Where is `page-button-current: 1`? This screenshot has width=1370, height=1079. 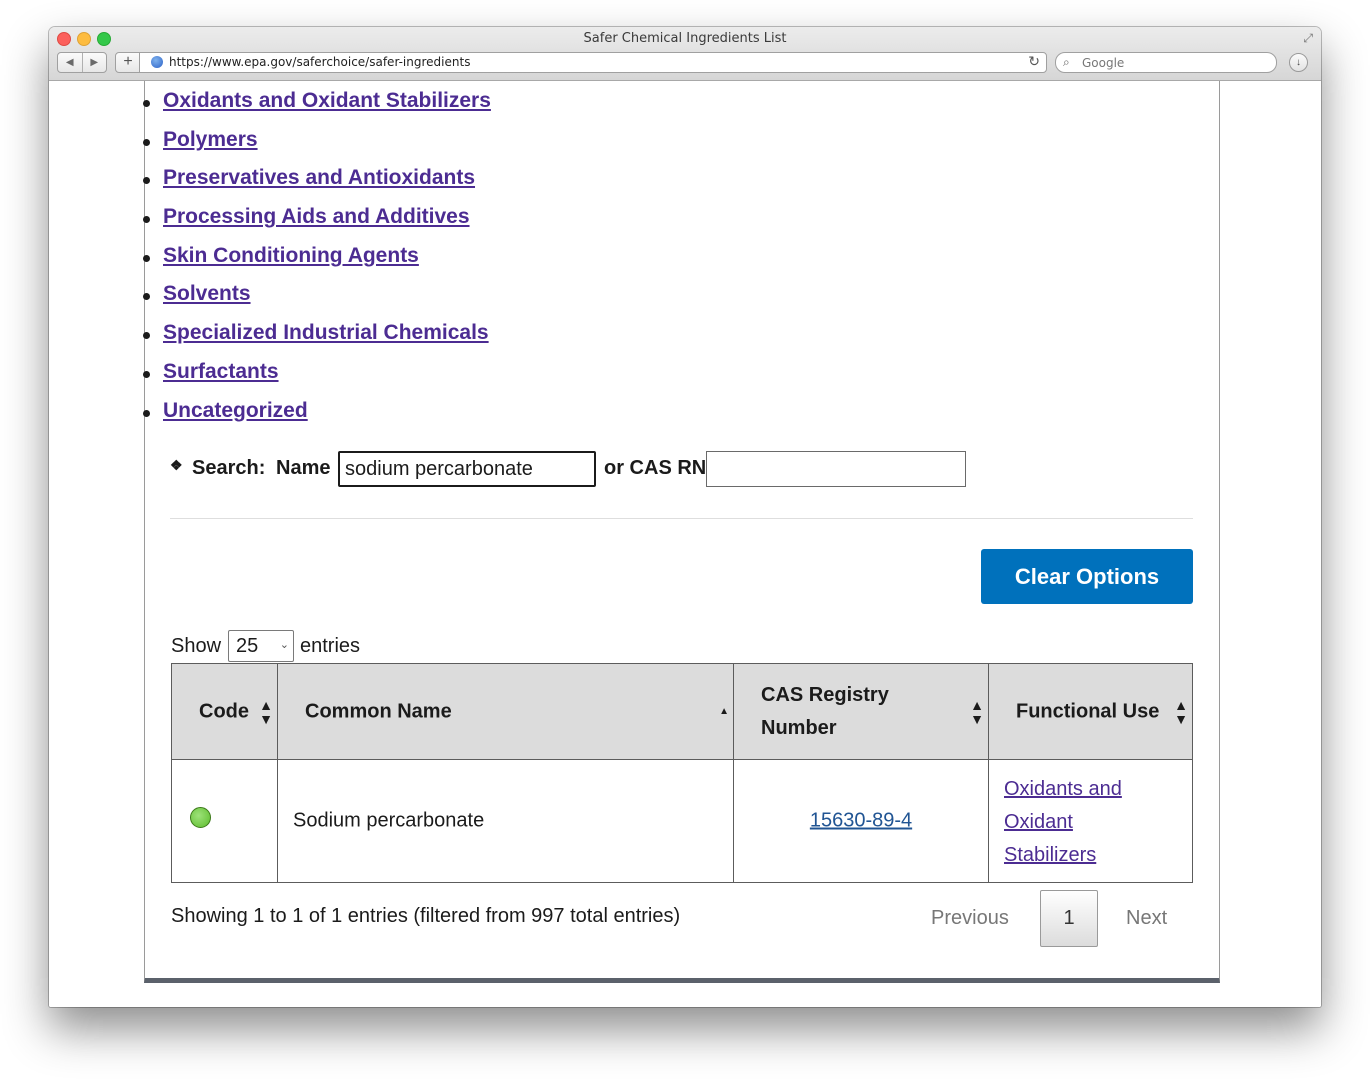 page-button-current: 1 is located at coordinates (1069, 918).